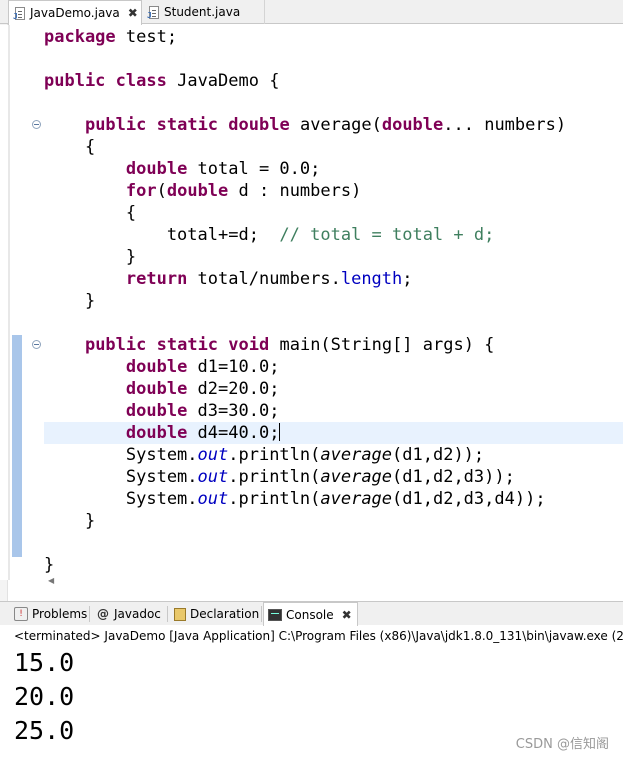 The image size is (623, 760). Describe the element at coordinates (20, 302) in the screenshot. I see `editor-gutter` at that location.